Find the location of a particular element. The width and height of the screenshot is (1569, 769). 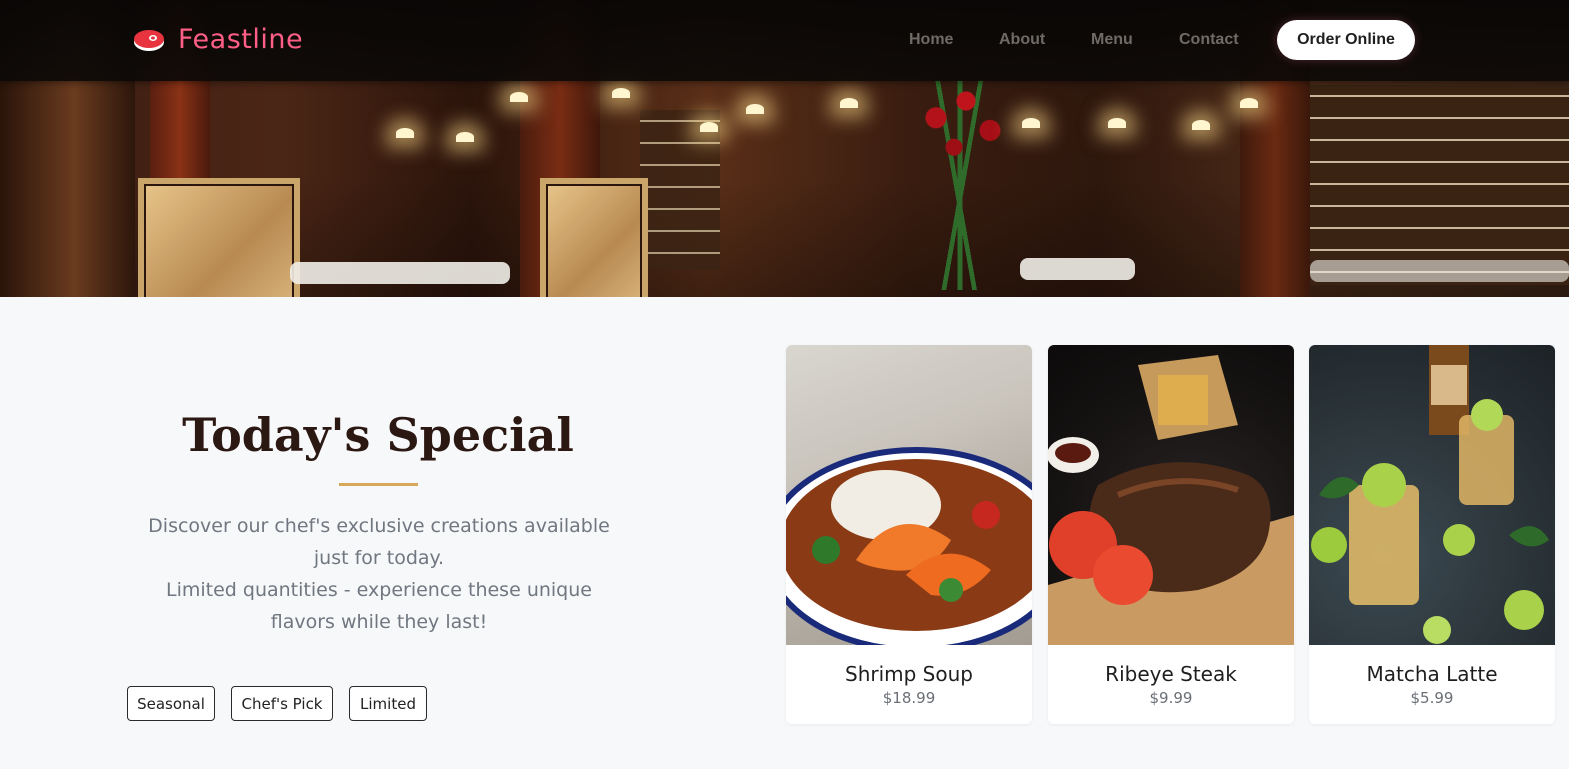

dish-name: Matcha Latte is located at coordinates (1432, 674).